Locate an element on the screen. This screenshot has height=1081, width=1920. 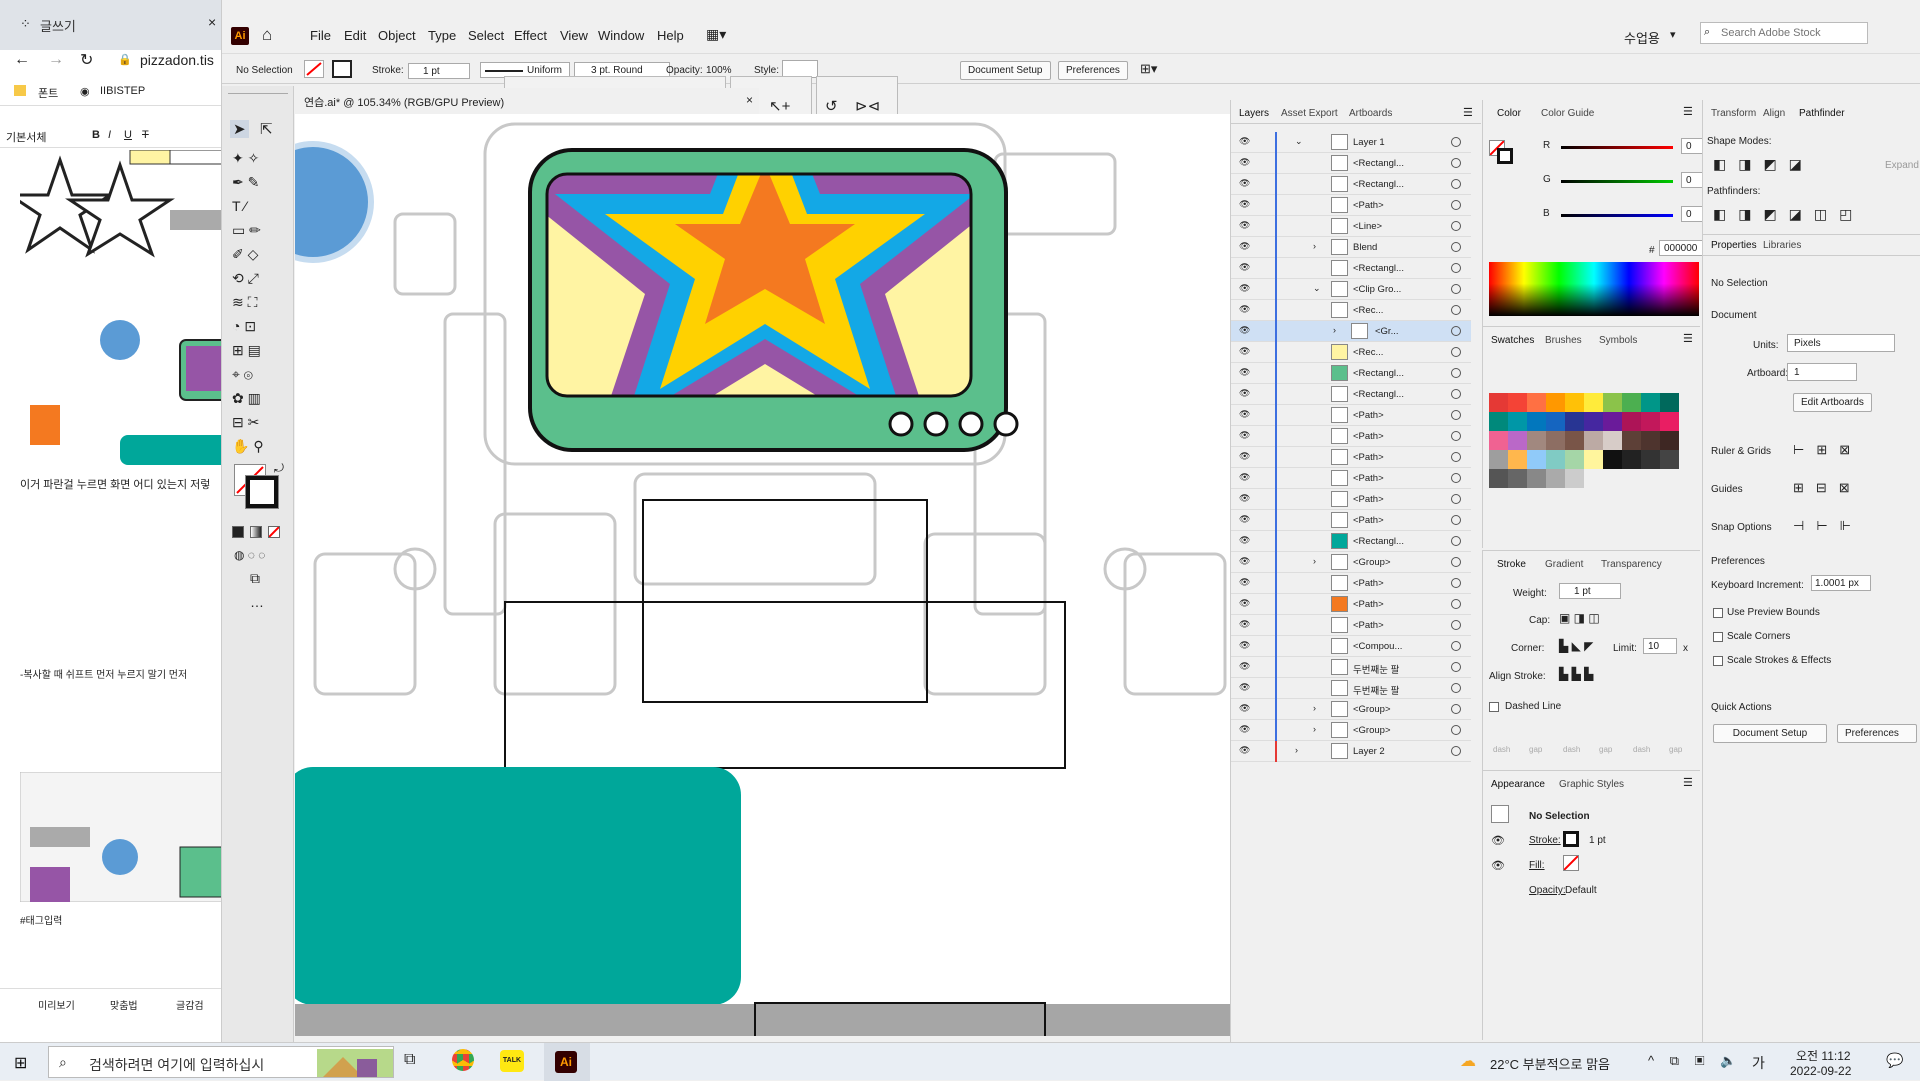
artboard-select: 1 is located at coordinates (1822, 372).